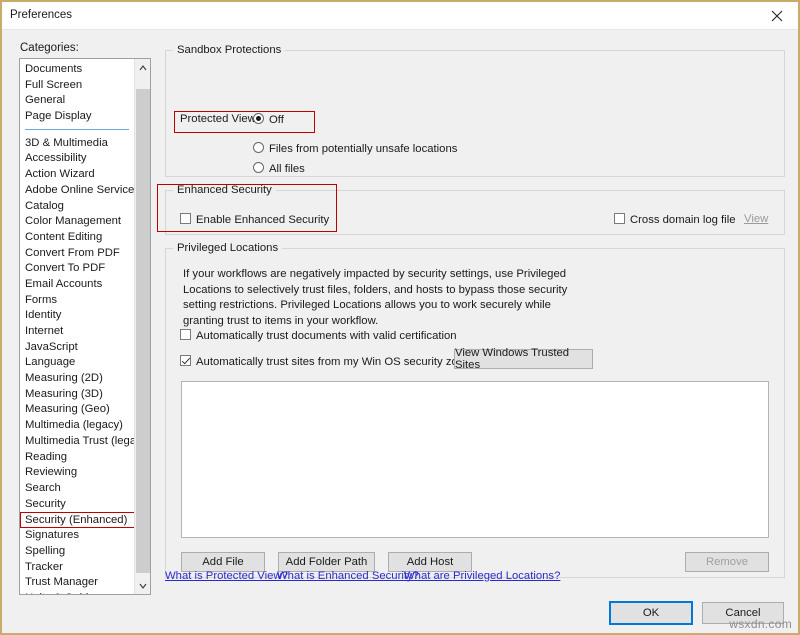  I want to click on sidebar-item-trust-manager: Trust Manager, so click(77, 583).